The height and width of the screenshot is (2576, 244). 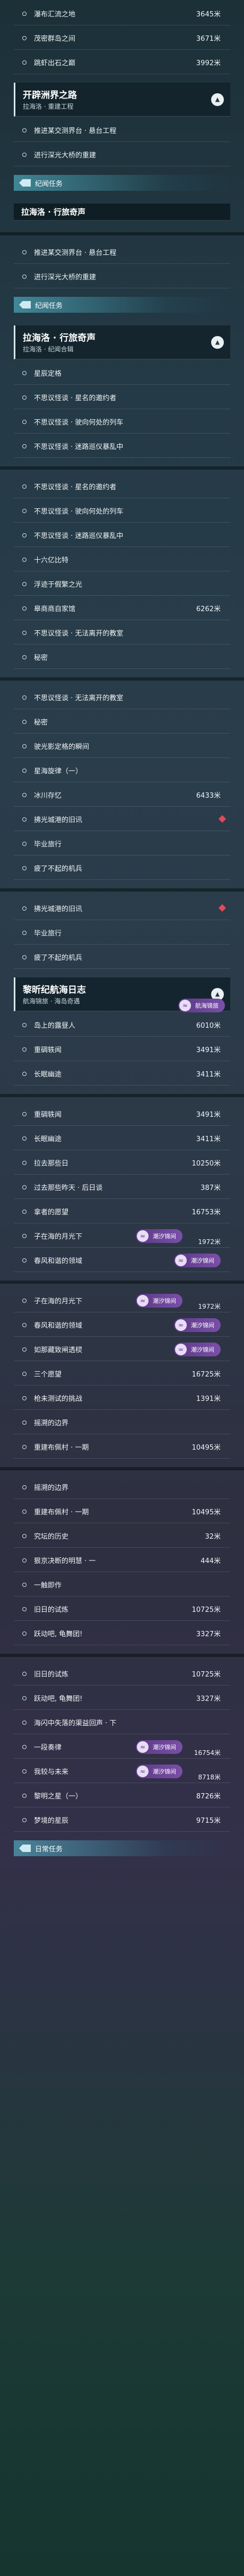 I want to click on quest-item: 拉去那些日 10250米, so click(x=122, y=1163).